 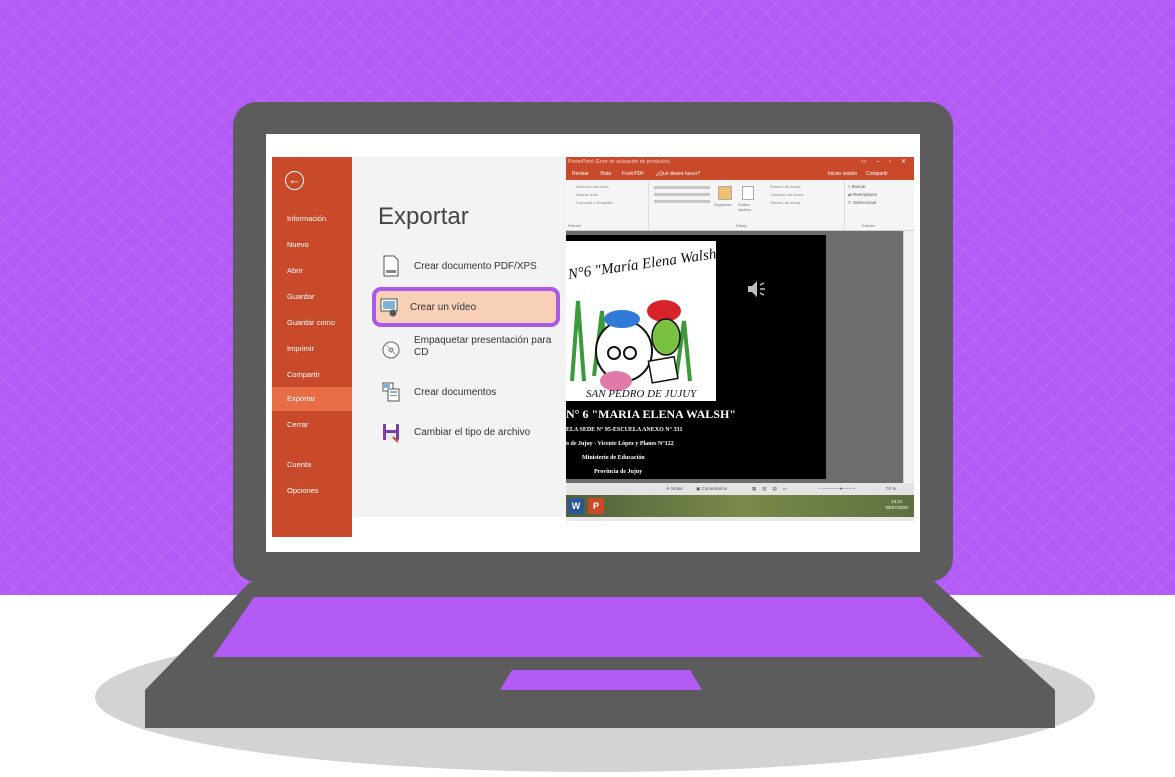 I want to click on find-button: ⌕ Buscar, so click(x=857, y=186).